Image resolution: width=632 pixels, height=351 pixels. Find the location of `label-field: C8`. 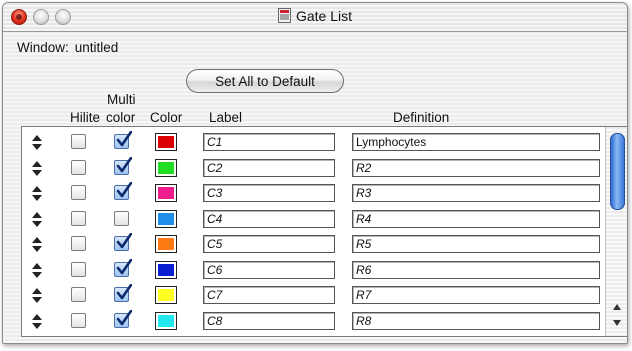

label-field: C8 is located at coordinates (269, 320).